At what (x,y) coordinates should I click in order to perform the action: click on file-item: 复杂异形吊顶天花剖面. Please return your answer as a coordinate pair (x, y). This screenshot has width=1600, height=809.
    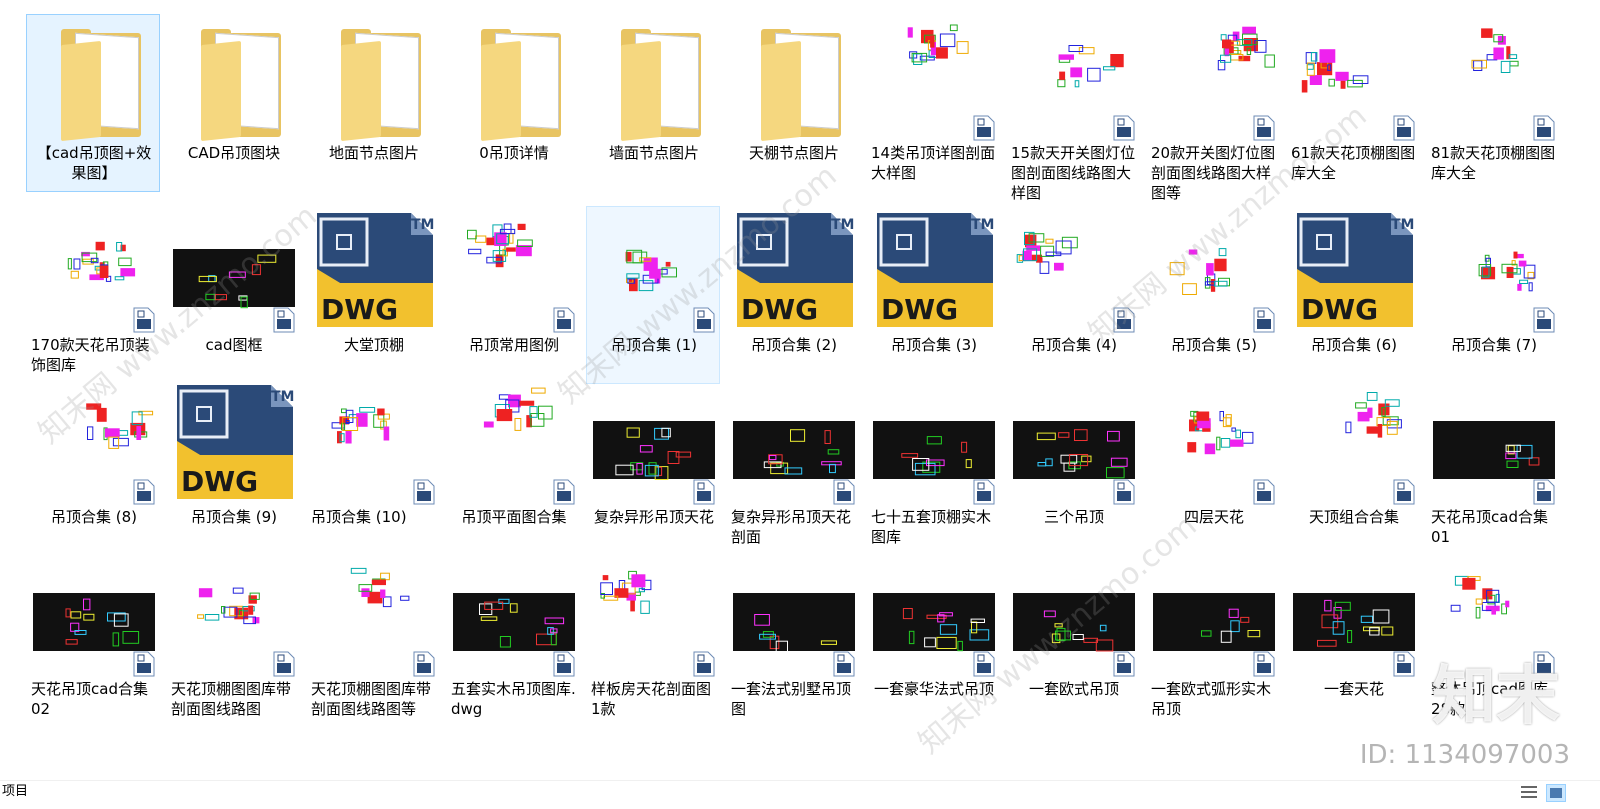
    Looking at the image, I should click on (793, 467).